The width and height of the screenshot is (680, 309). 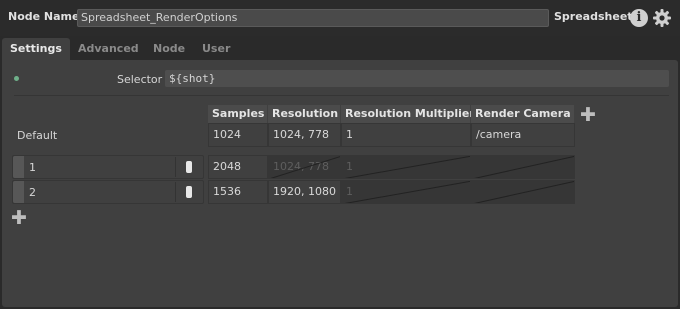 I want to click on tab-advanced: Advanced, so click(x=108, y=49).